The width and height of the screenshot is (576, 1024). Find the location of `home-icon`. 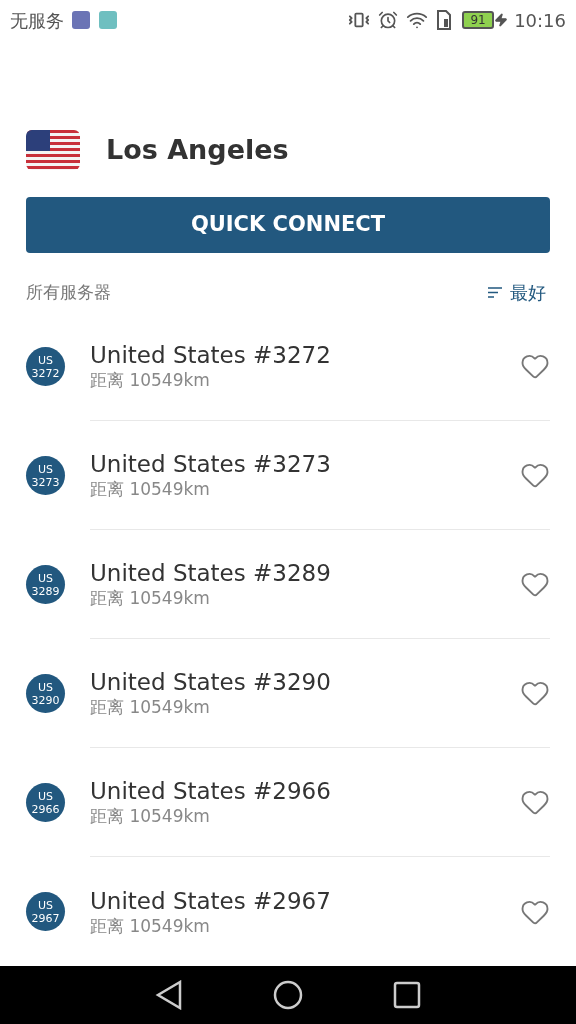

home-icon is located at coordinates (288, 995).